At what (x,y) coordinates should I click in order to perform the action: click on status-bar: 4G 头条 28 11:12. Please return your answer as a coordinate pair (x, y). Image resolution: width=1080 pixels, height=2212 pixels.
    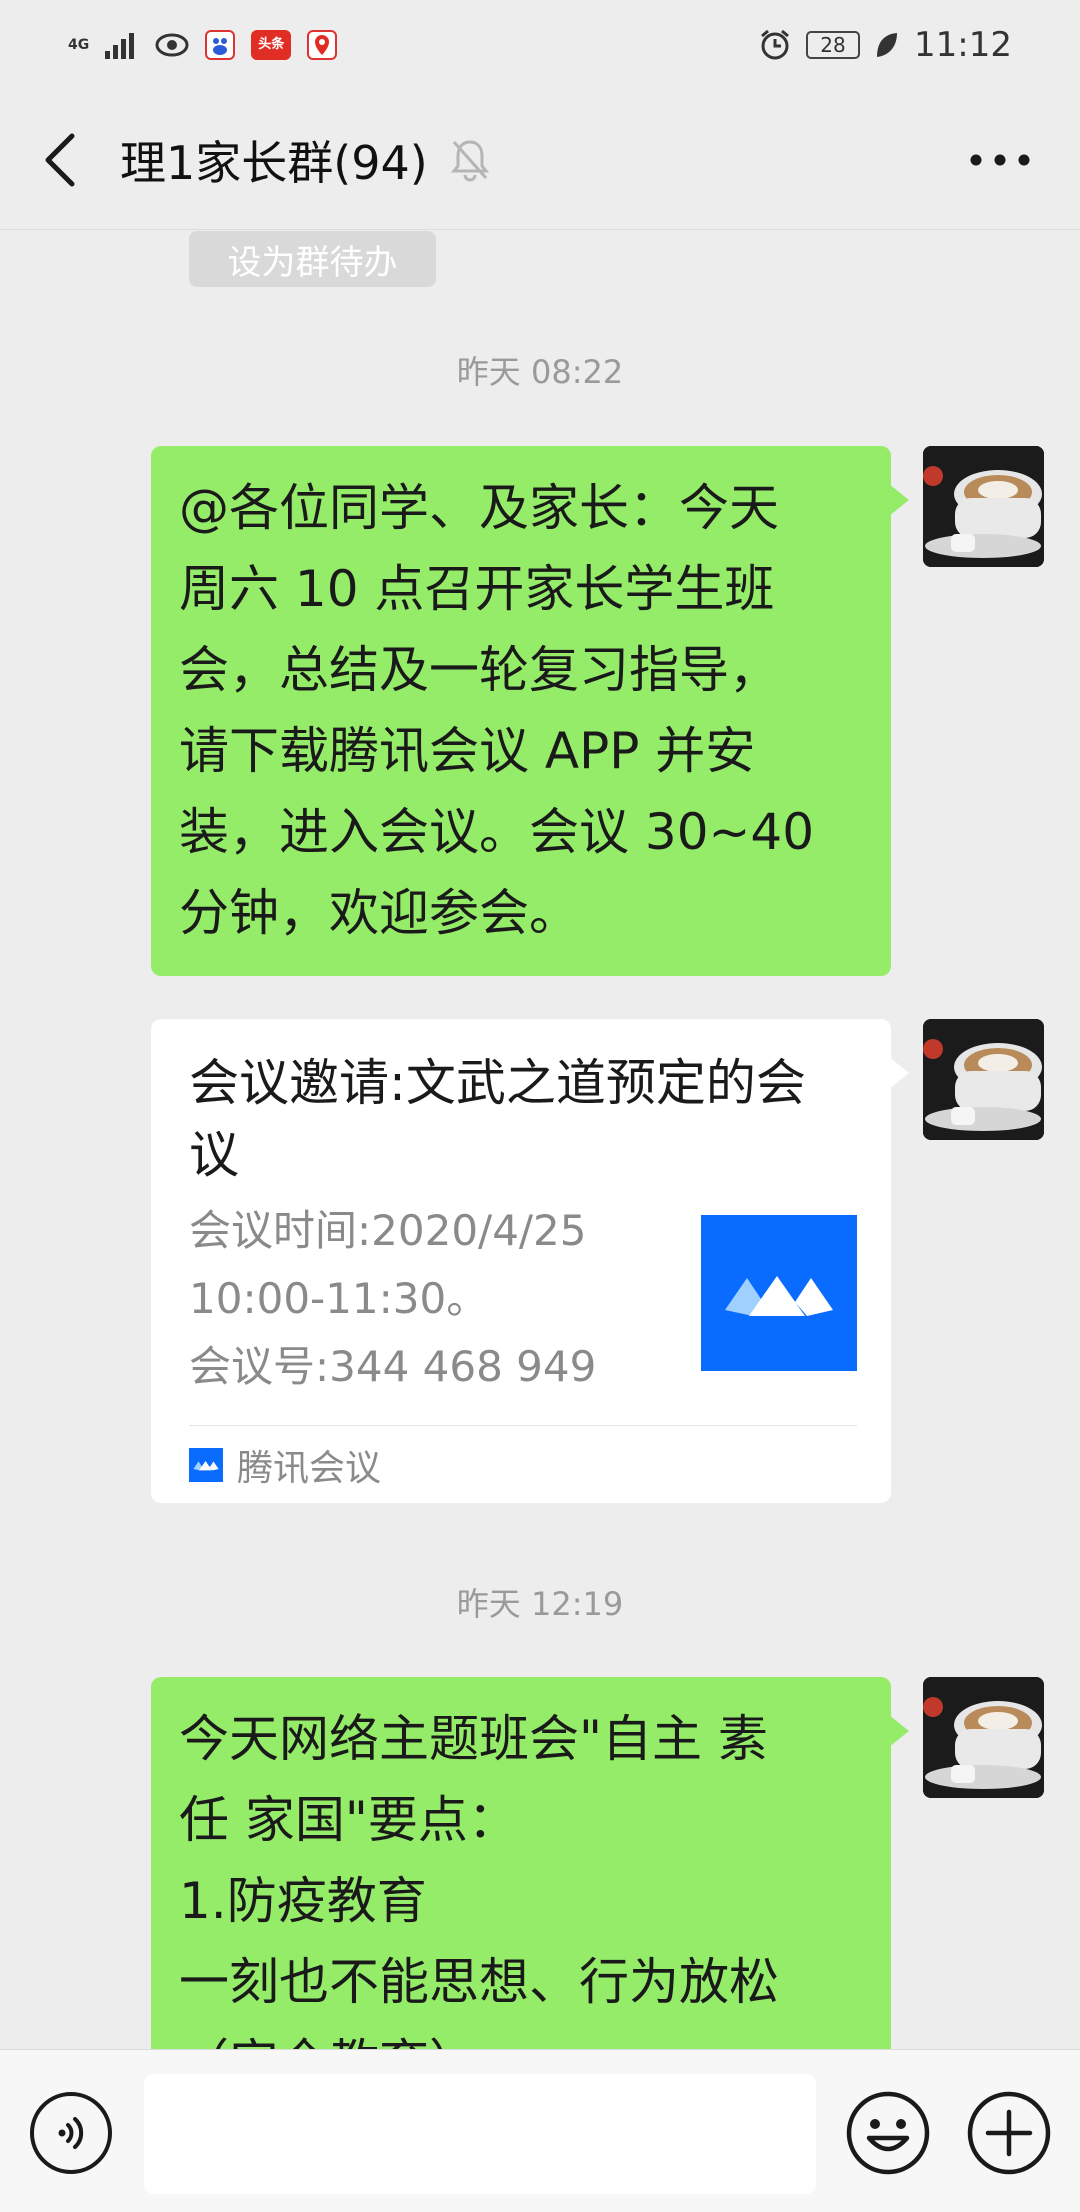
    Looking at the image, I should click on (540, 45).